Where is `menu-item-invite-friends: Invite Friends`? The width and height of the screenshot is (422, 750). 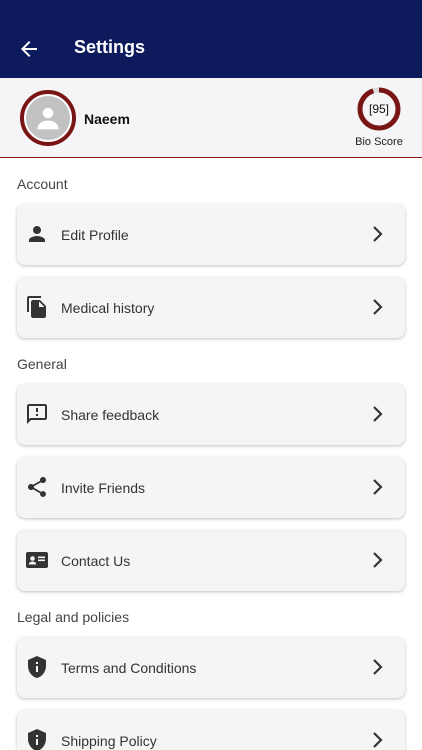
menu-item-invite-friends: Invite Friends is located at coordinates (211, 487).